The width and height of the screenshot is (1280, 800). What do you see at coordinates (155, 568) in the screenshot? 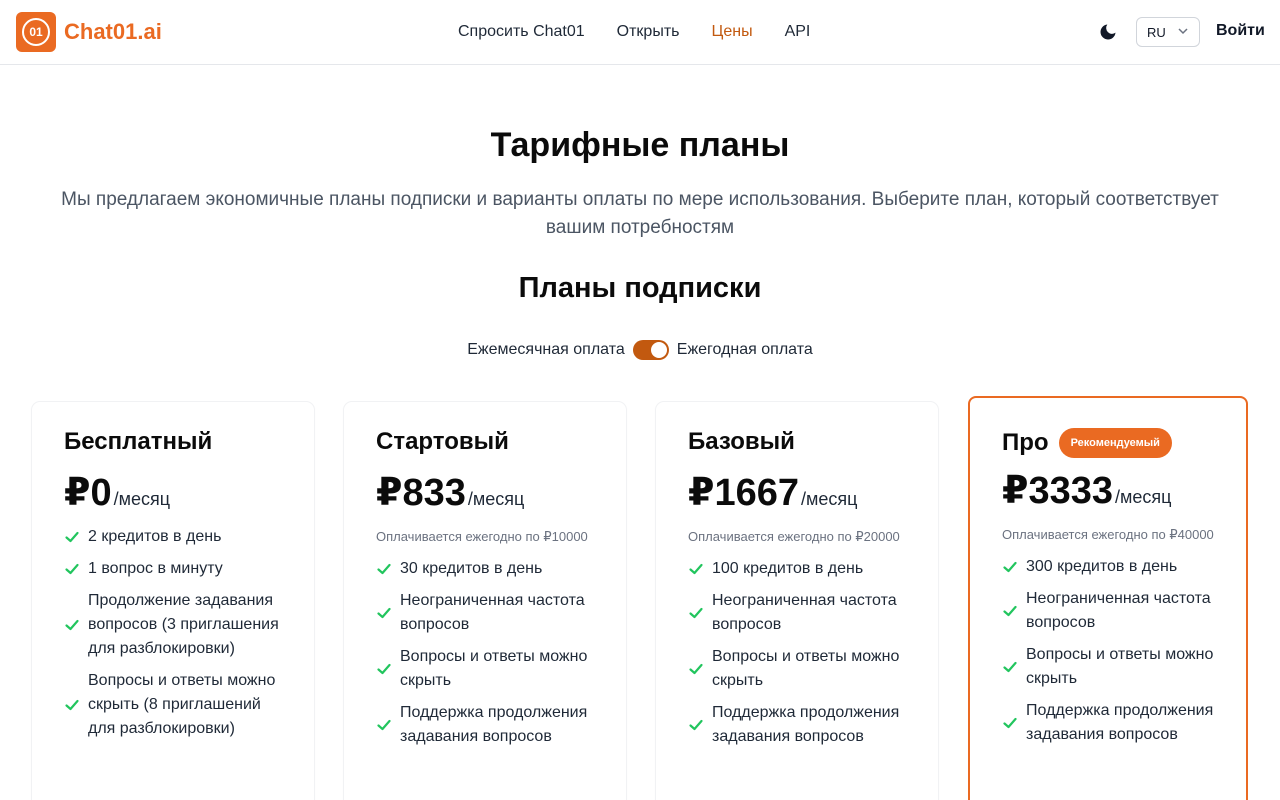
I see `feature-text: 1 вопрос в минуту` at bounding box center [155, 568].